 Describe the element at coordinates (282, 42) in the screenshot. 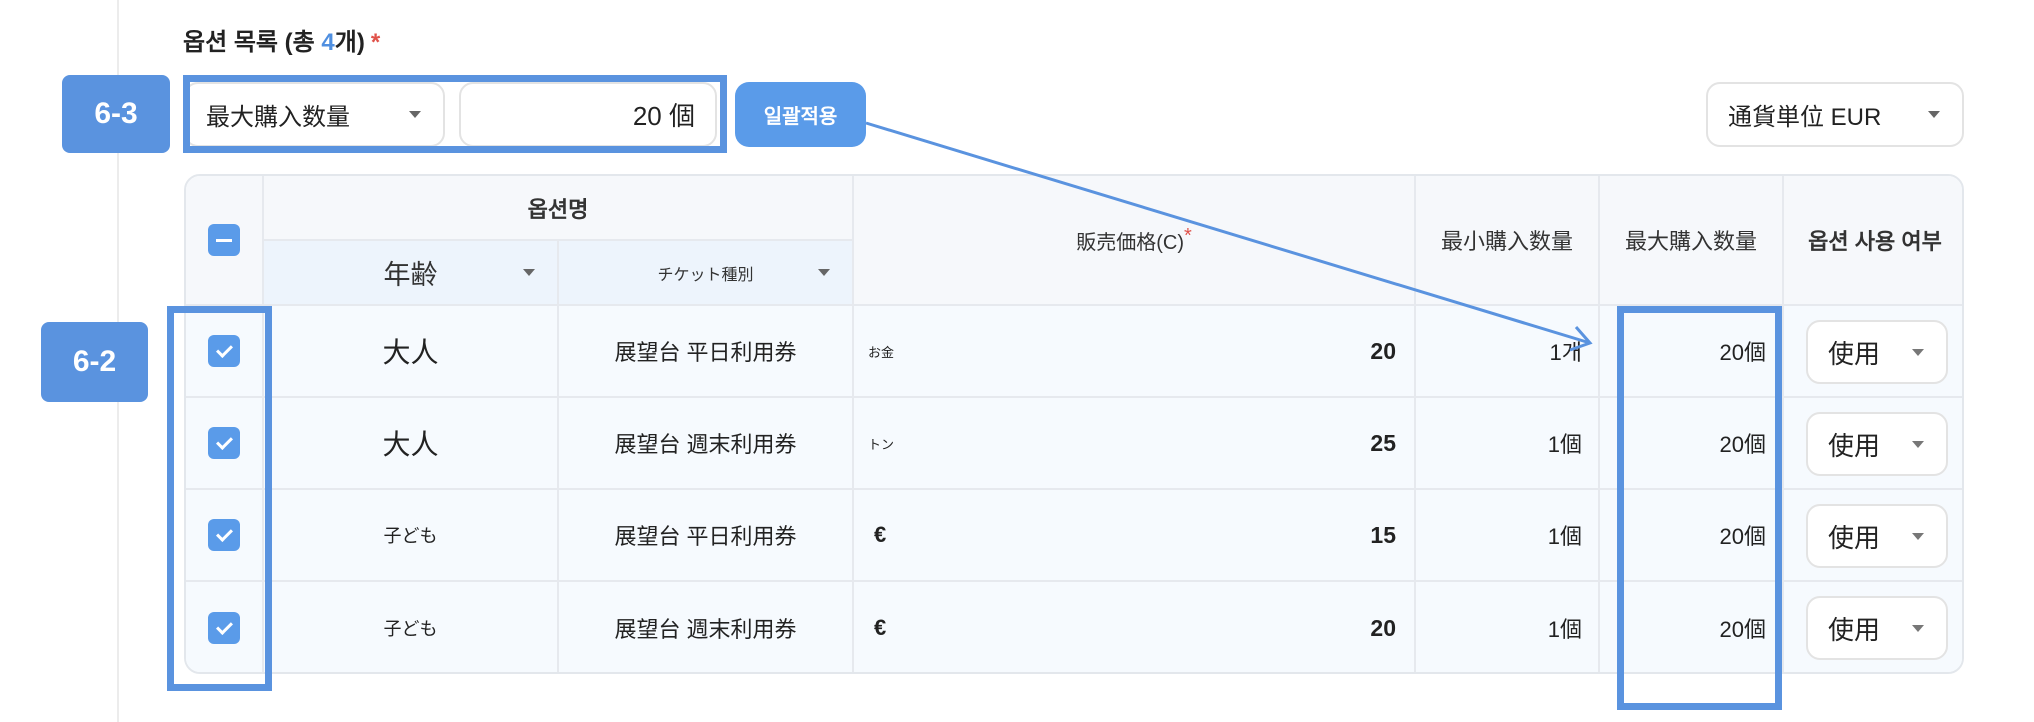

I see `section-title: 옵션 목록 (총 4개) *` at that location.